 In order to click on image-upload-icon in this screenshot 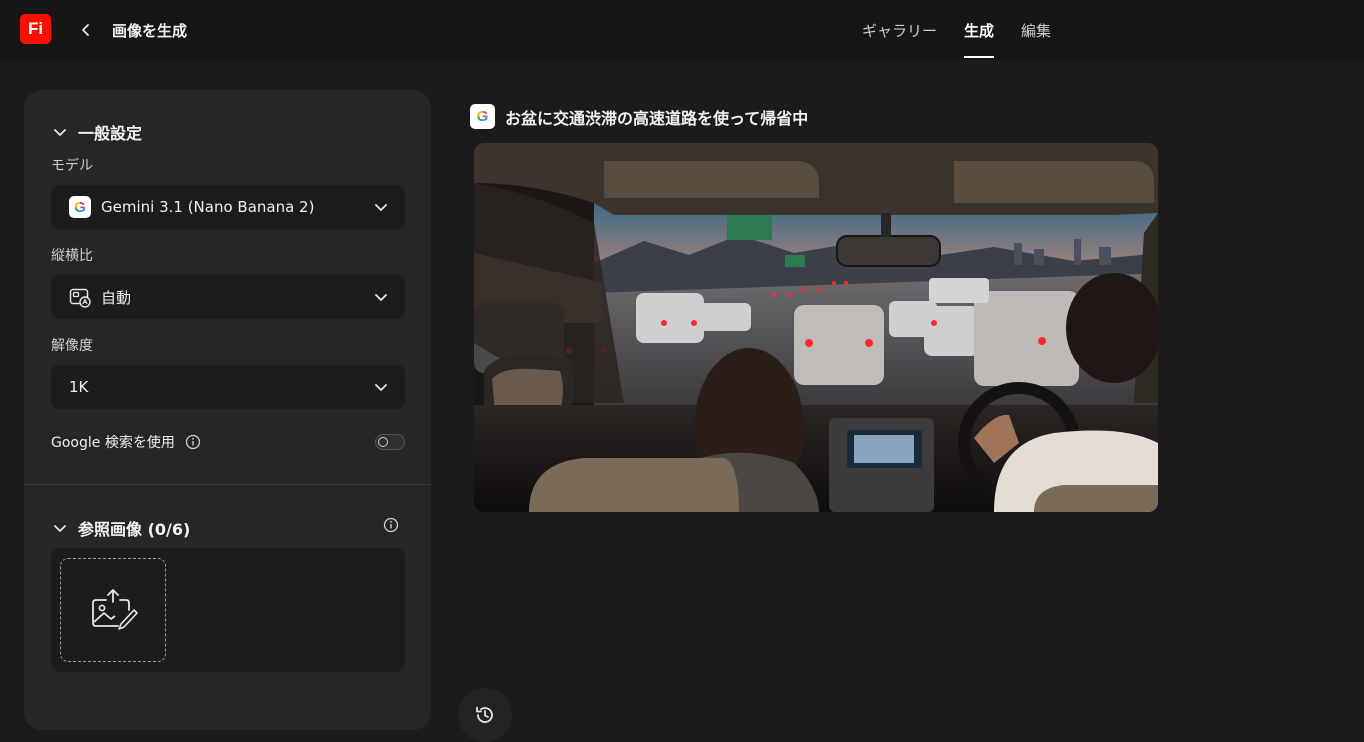, I will do `click(115, 609)`.